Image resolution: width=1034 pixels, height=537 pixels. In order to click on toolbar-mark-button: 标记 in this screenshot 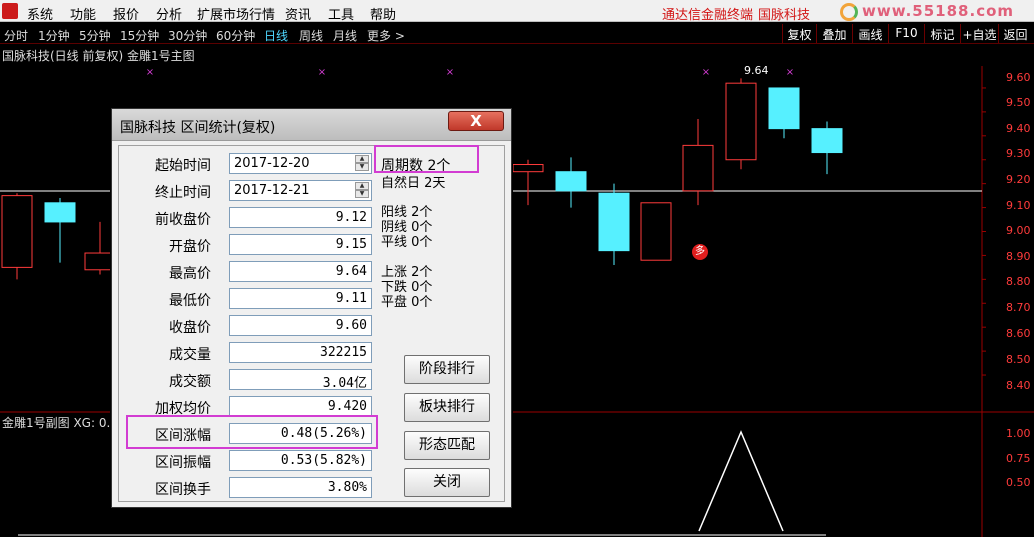, I will do `click(942, 33)`.